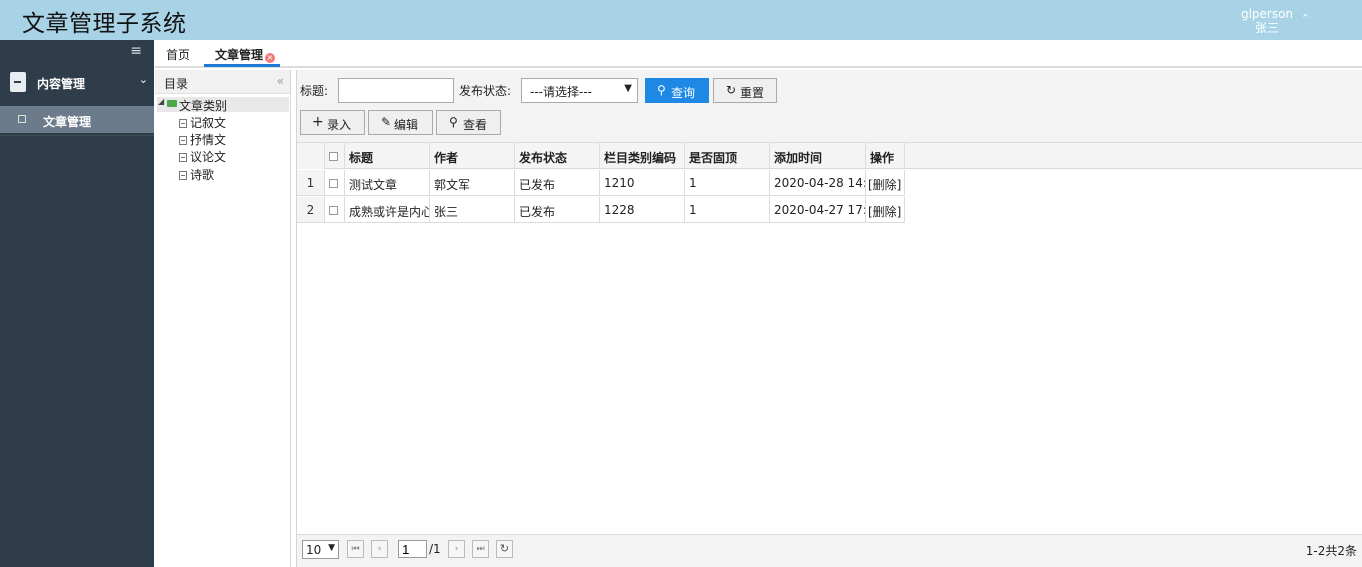 The width and height of the screenshot is (1362, 567). I want to click on action-toolbar: + 录入 ✎ 编辑 ⚲ 查看, so click(500, 122).